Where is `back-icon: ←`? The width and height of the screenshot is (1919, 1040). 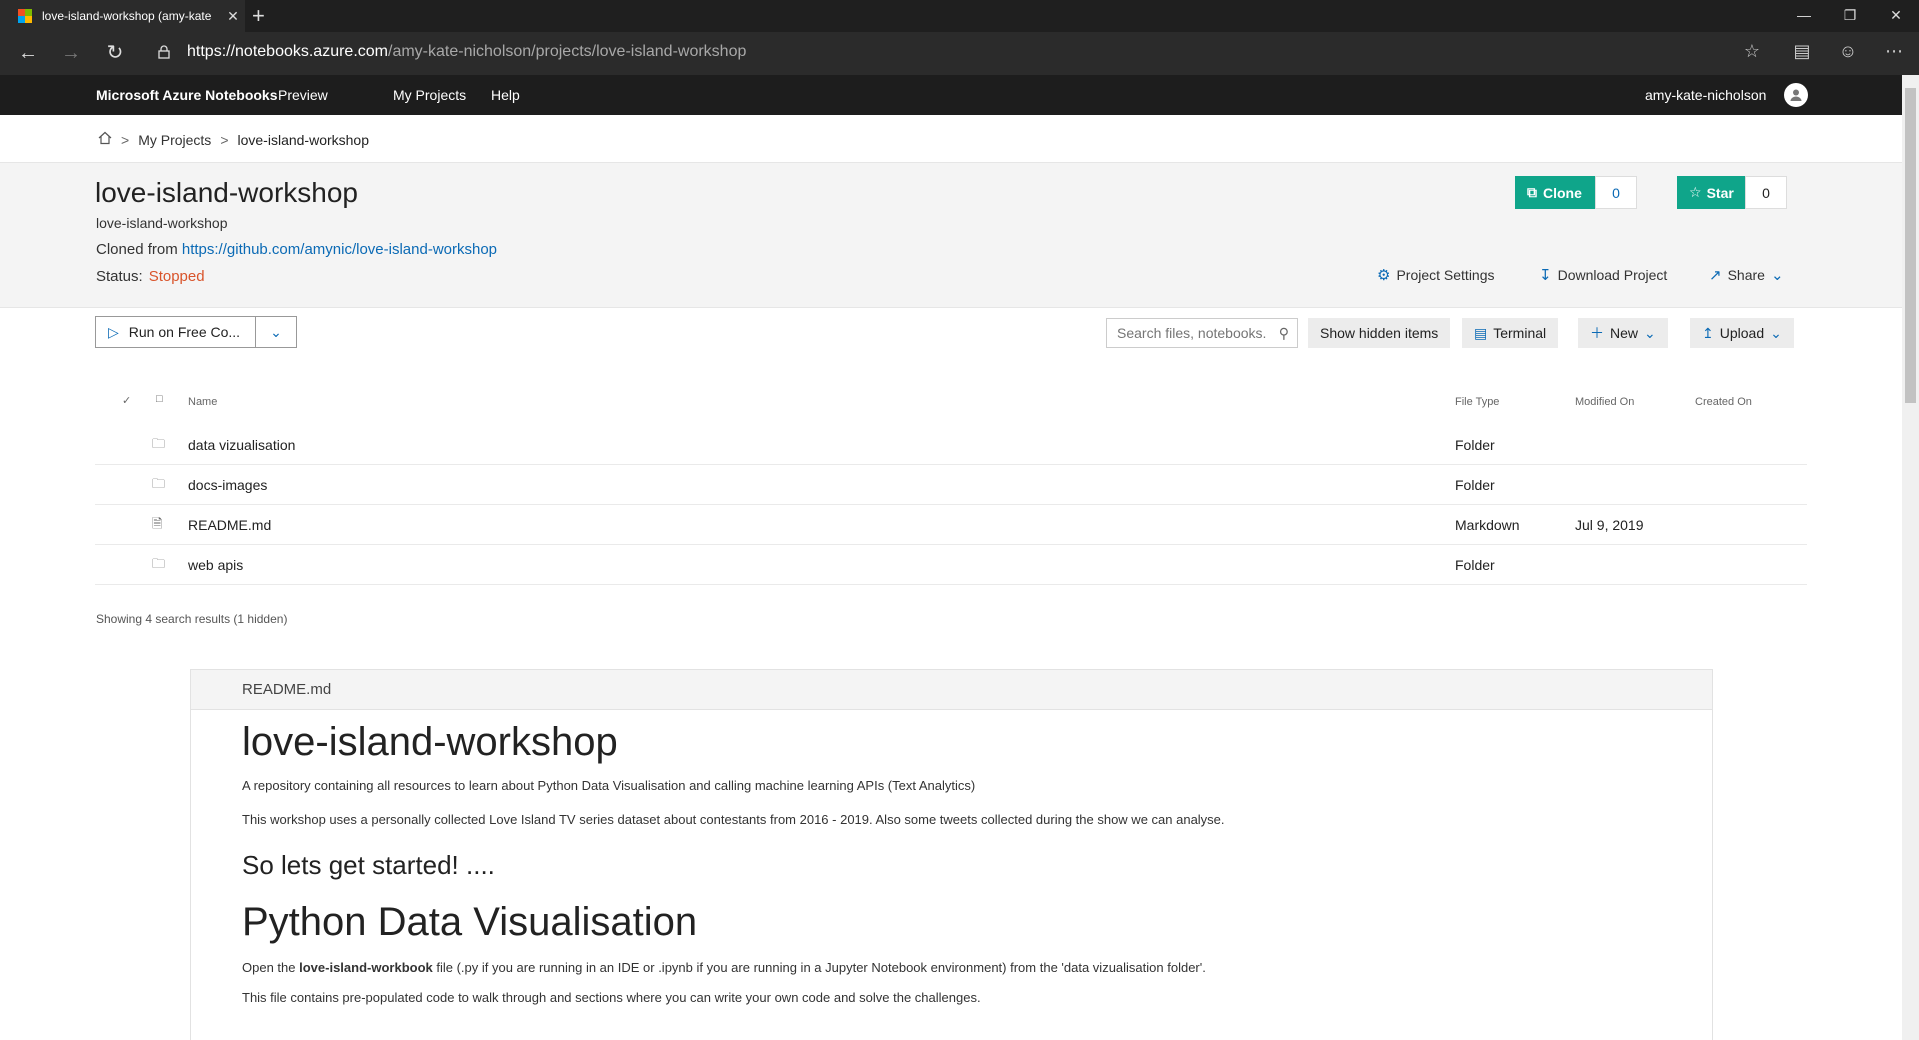 back-icon: ← is located at coordinates (28, 54).